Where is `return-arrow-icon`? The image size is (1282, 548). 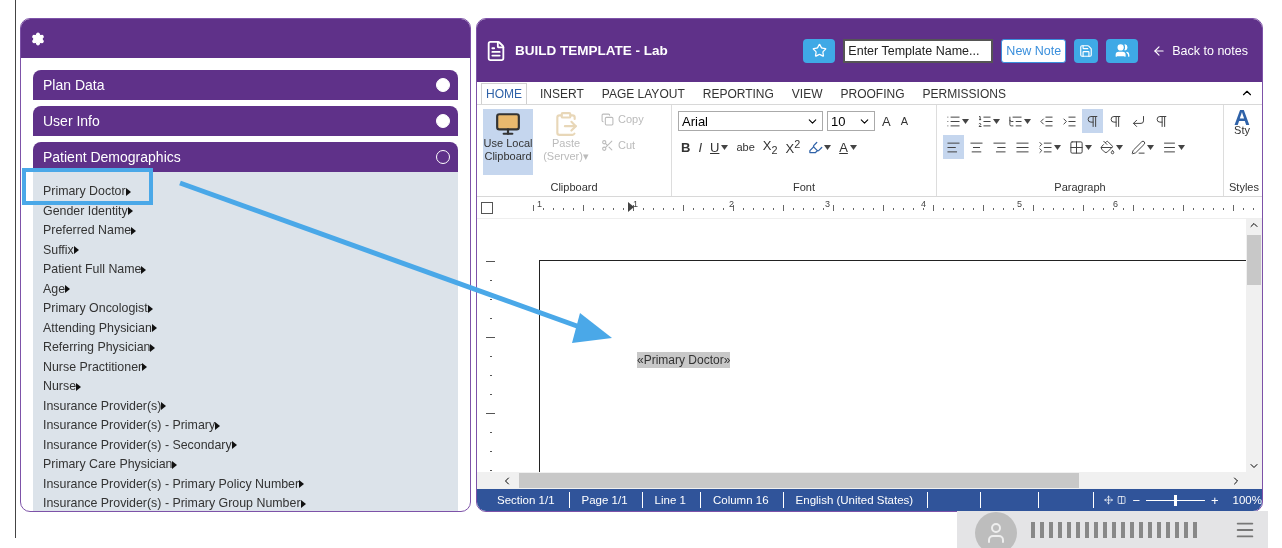
return-arrow-icon is located at coordinates (1138, 121).